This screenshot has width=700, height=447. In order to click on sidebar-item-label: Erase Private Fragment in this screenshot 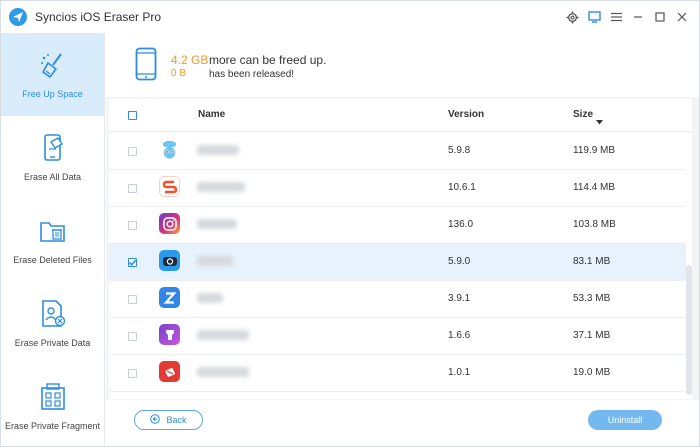, I will do `click(52, 426)`.